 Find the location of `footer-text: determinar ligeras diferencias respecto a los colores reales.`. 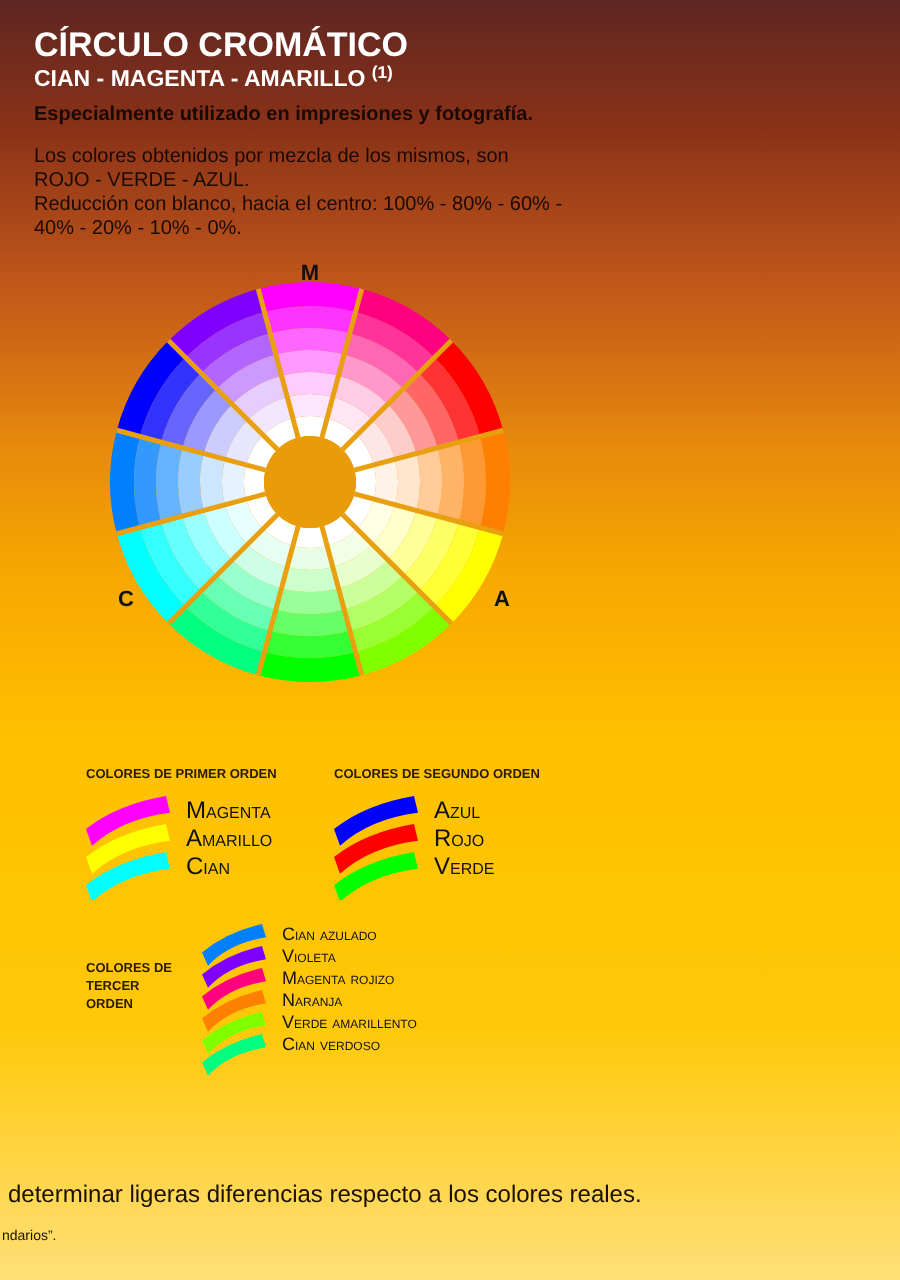

footer-text: determinar ligeras diferencias respecto a los colores reales. is located at coordinates (325, 1193).